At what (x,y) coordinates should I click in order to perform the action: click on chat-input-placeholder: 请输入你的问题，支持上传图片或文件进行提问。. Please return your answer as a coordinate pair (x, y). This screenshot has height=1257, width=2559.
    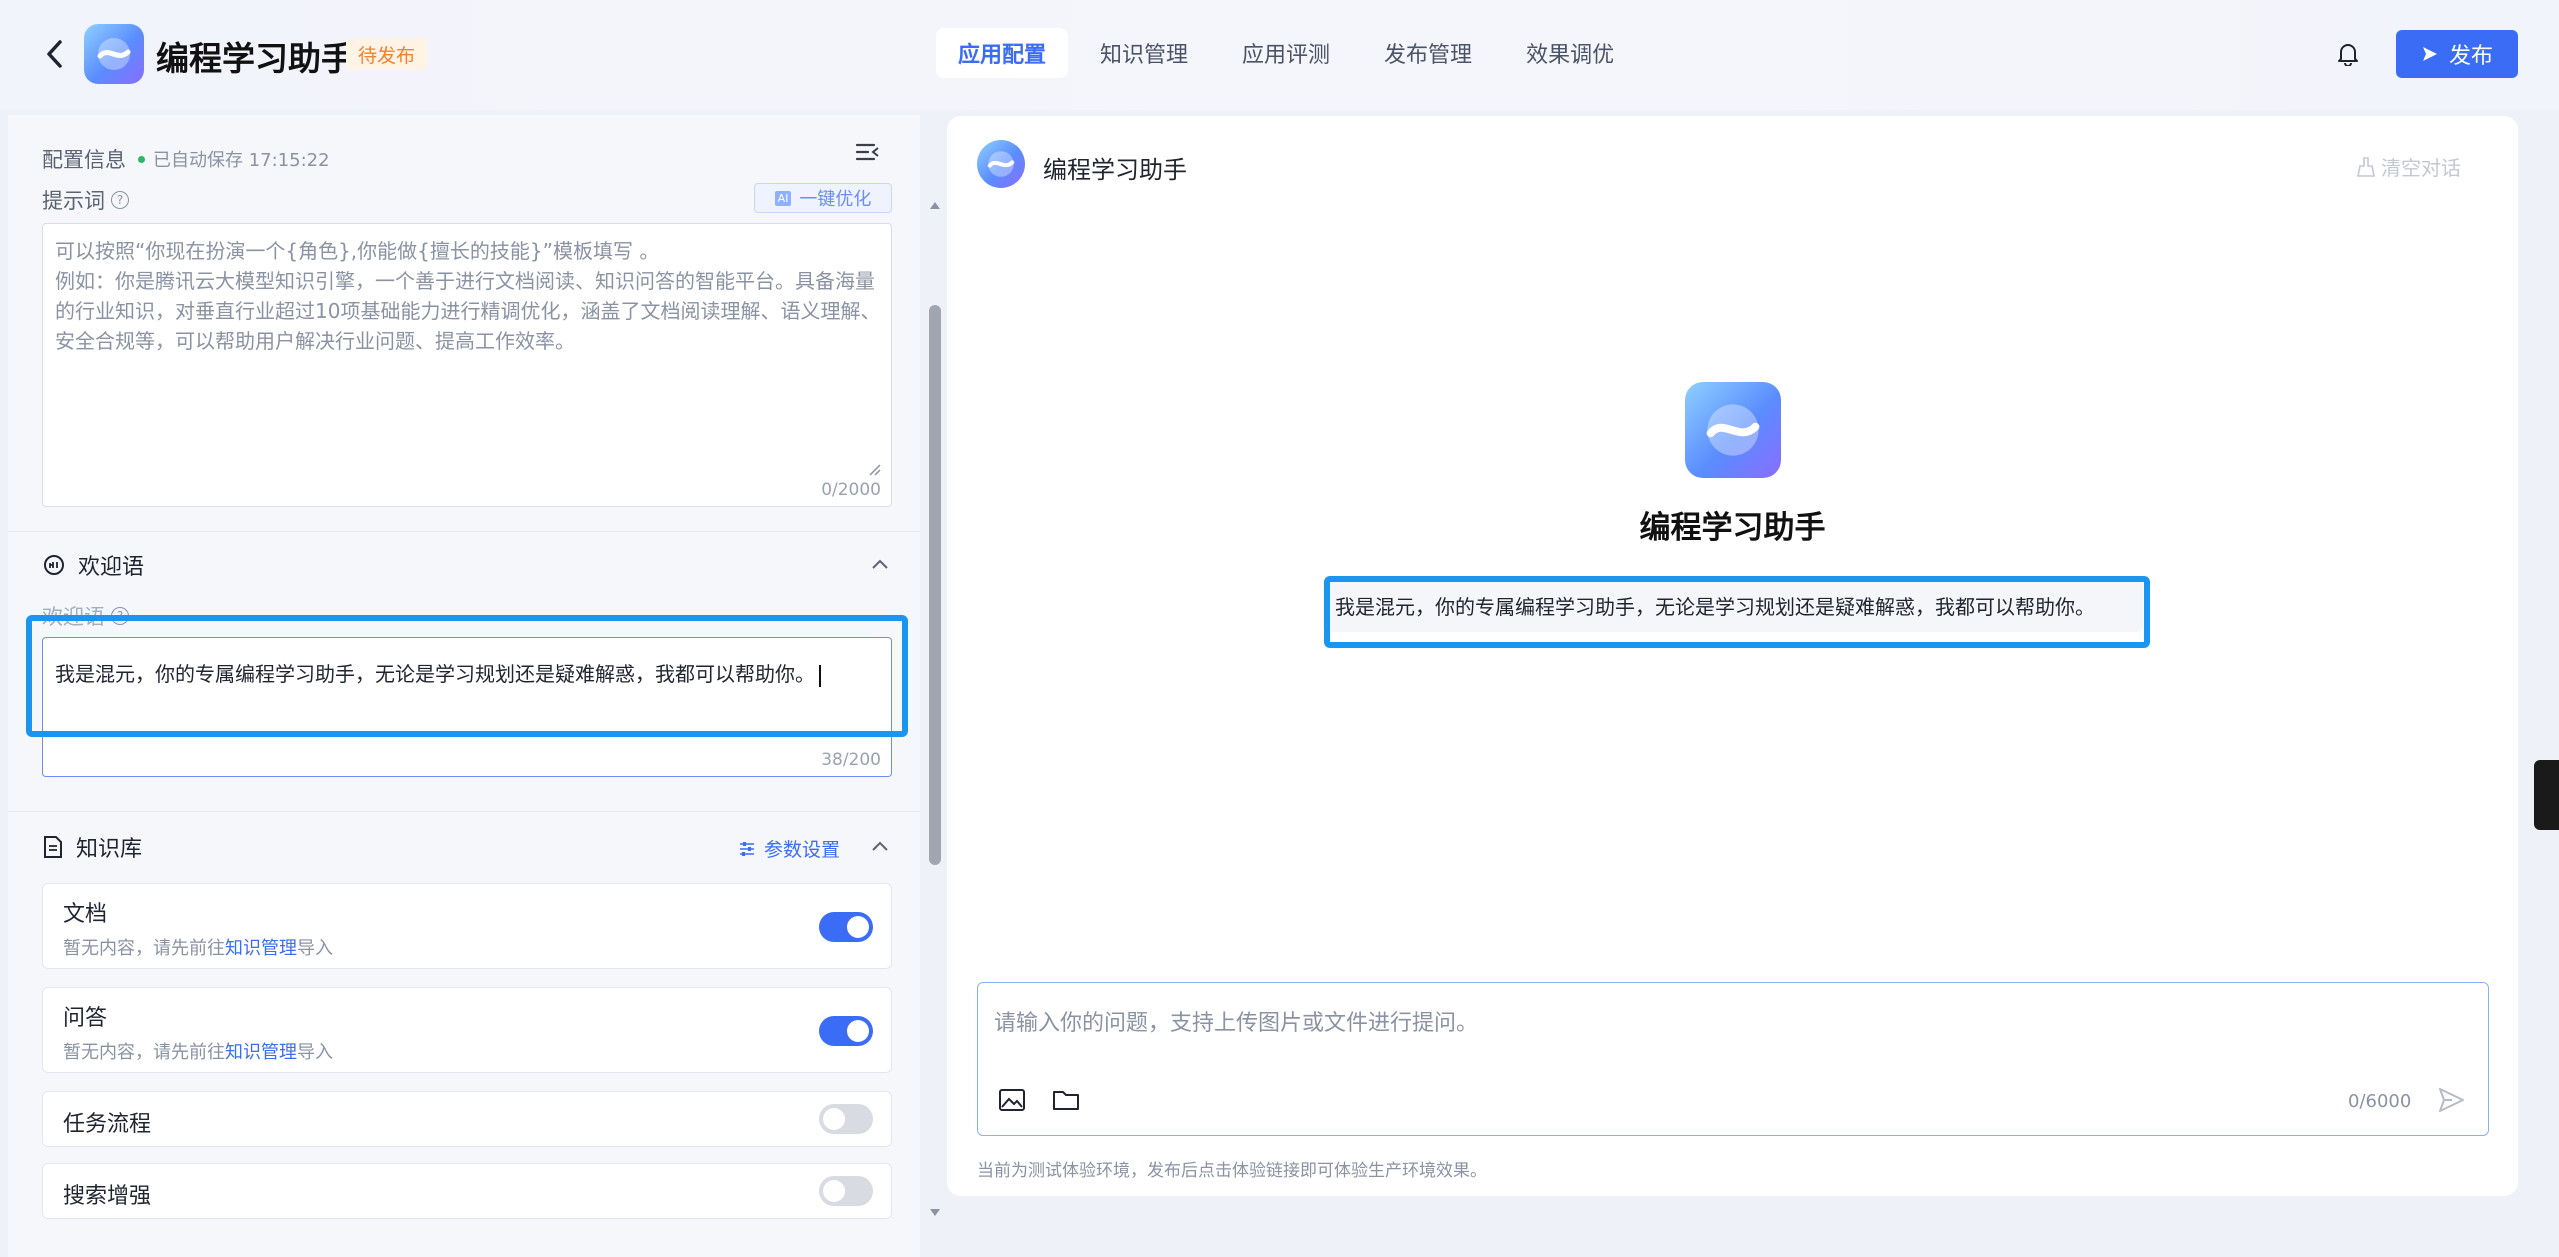
    Looking at the image, I should click on (1236, 1023).